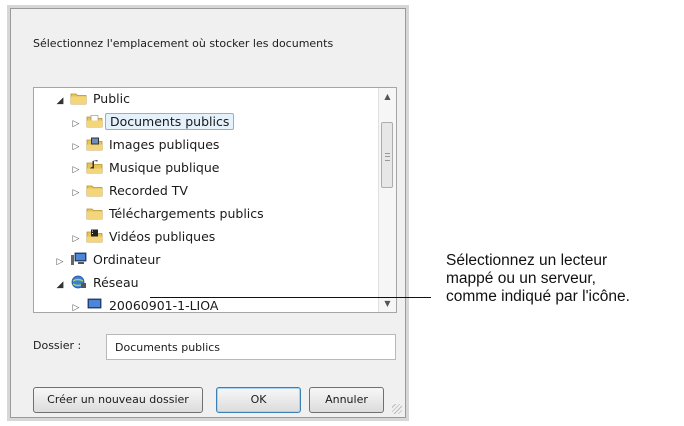  Describe the element at coordinates (94, 236) in the screenshot. I see `videos-folder-icon` at that location.